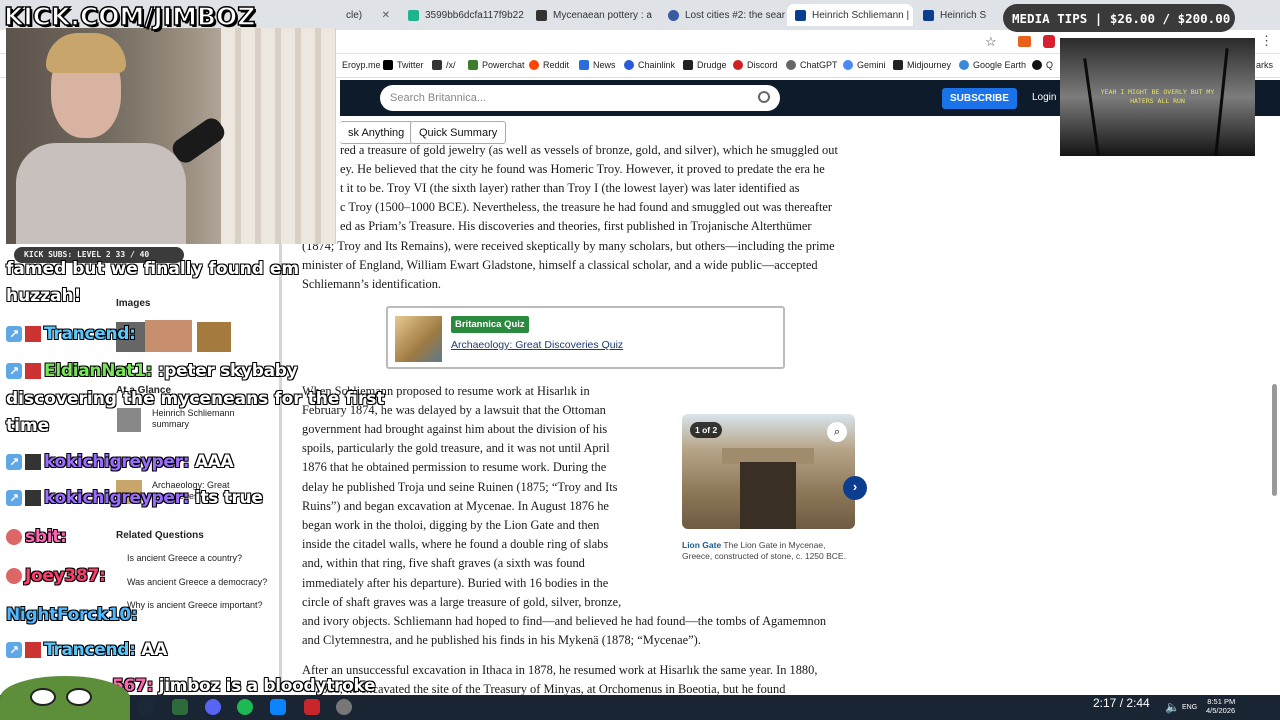  What do you see at coordinates (855, 488) in the screenshot?
I see `next-arrow-icon: ›` at bounding box center [855, 488].